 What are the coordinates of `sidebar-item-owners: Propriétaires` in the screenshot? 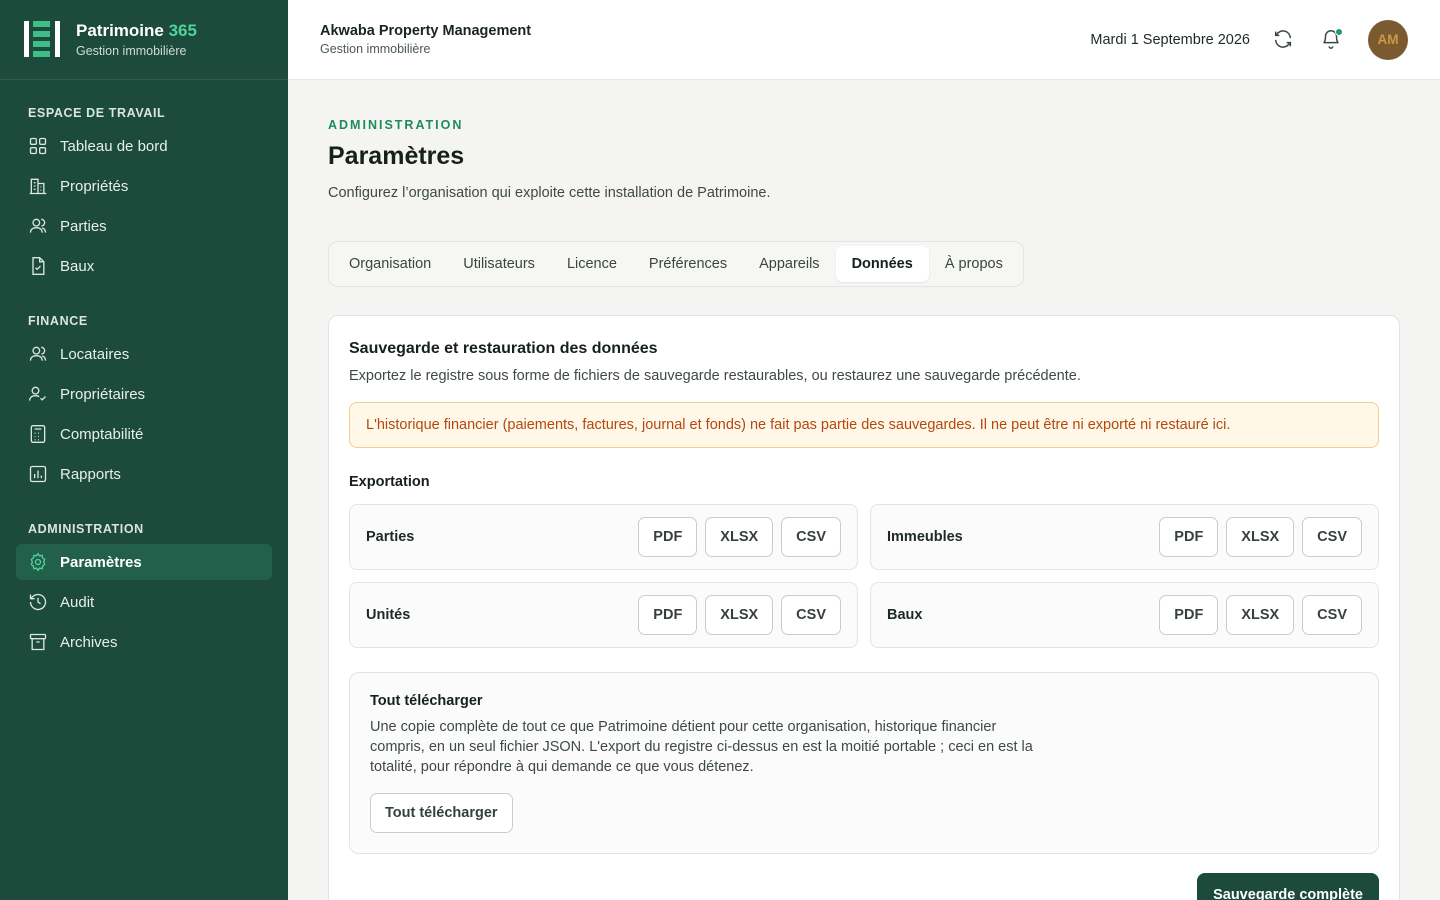 It's located at (144, 394).